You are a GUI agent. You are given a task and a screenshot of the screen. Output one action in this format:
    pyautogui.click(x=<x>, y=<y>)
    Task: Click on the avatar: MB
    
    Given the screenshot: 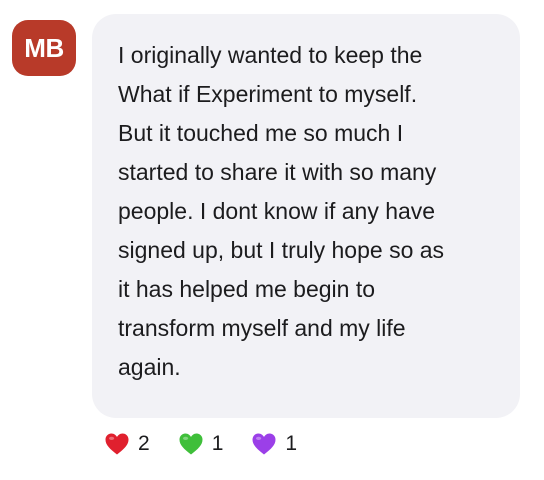 What is the action you would take?
    pyautogui.click(x=44, y=48)
    